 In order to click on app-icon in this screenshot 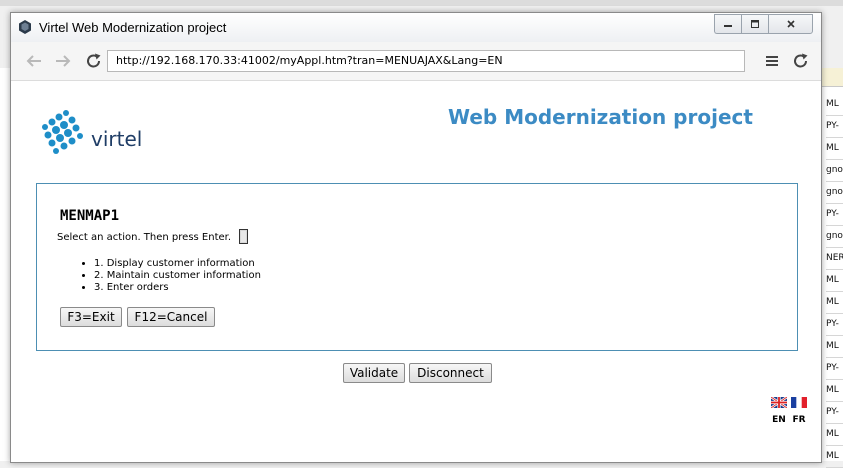, I will do `click(25, 27)`.